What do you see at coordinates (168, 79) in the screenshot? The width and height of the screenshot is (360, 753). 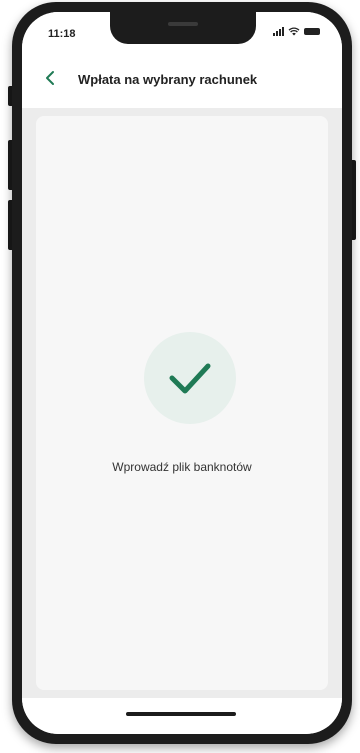 I see `page-title: Wpłata na wybrany rachunek` at bounding box center [168, 79].